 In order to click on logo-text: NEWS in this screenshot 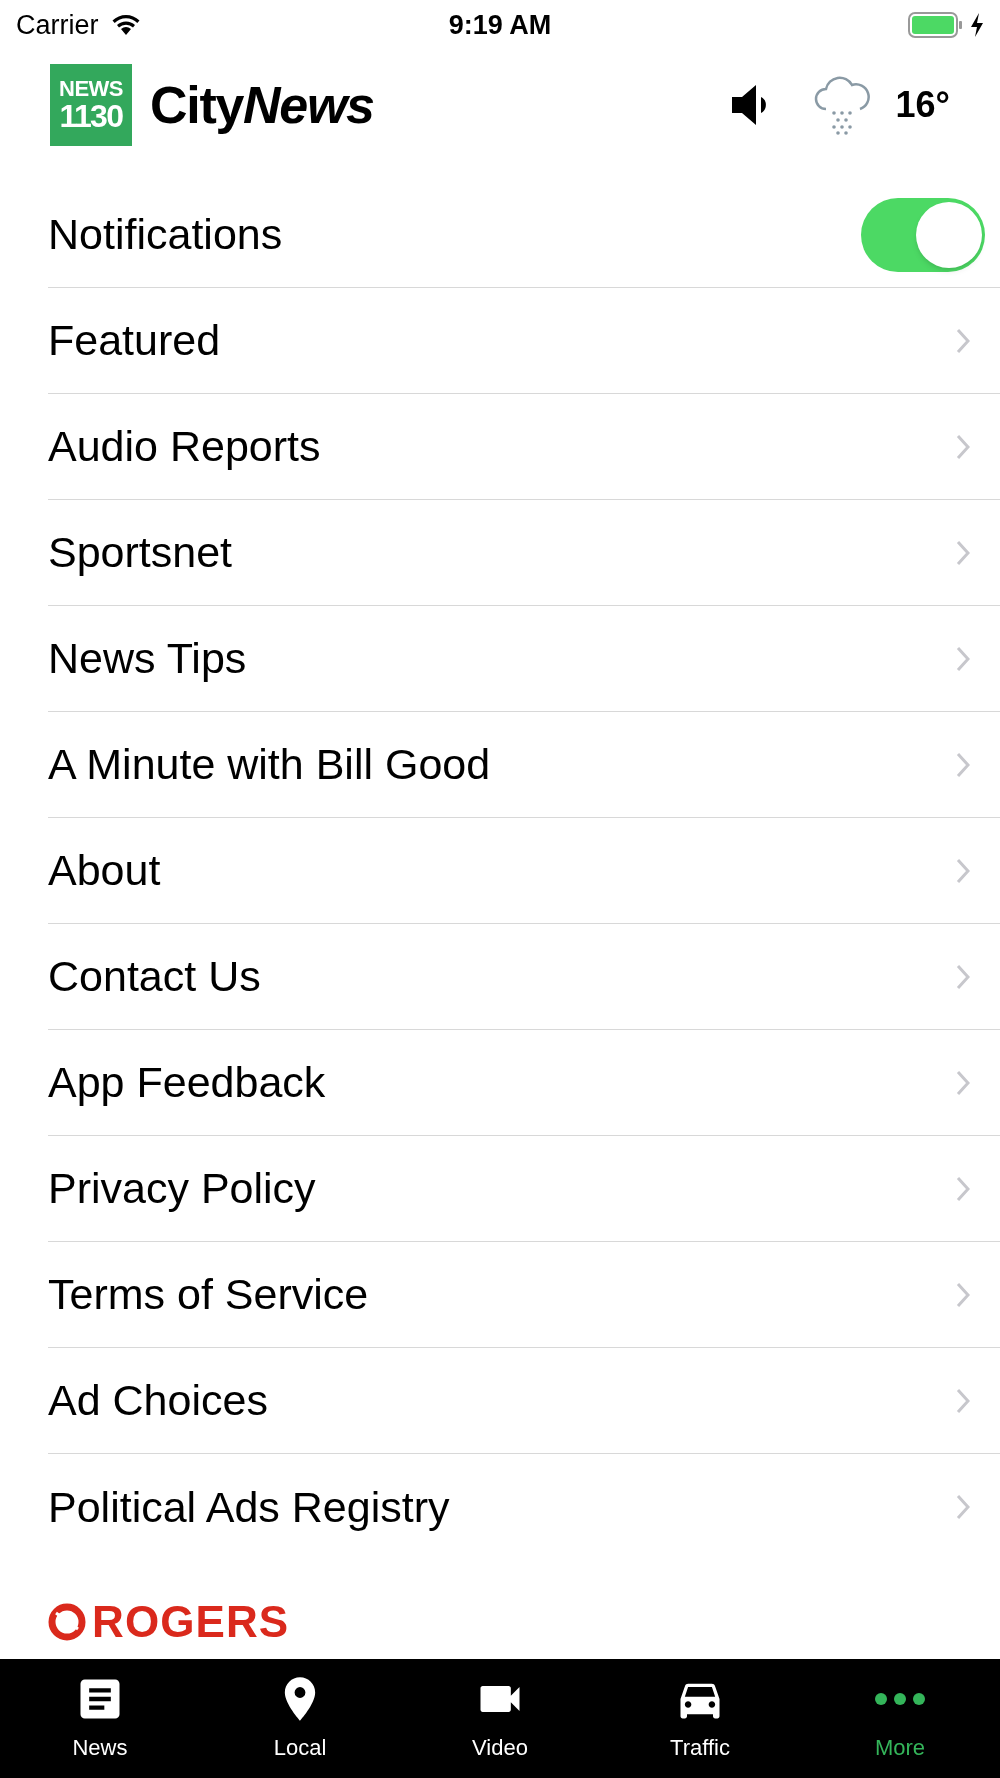, I will do `click(91, 89)`.